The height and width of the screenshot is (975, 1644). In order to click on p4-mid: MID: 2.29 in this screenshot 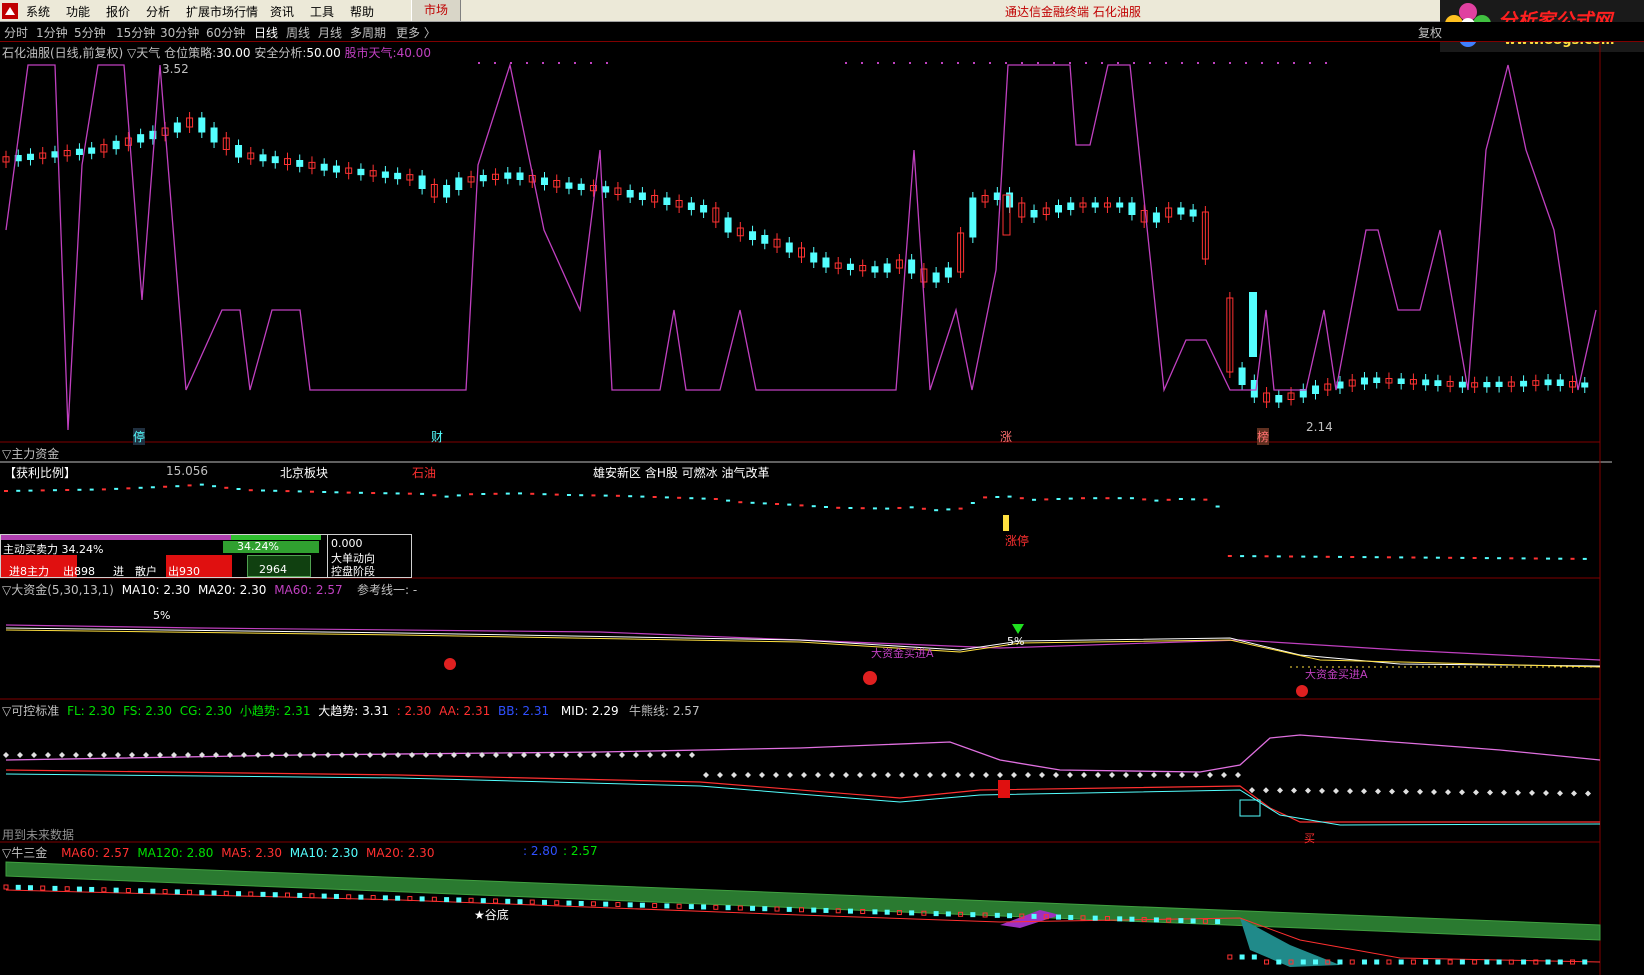, I will do `click(589, 711)`.